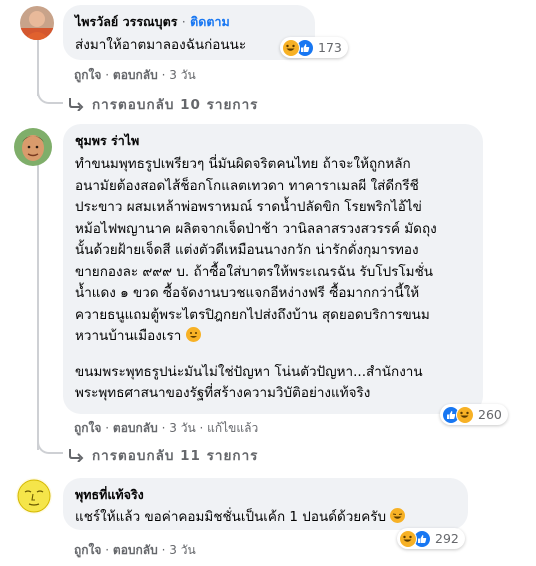 The width and height of the screenshot is (536, 566). What do you see at coordinates (447, 538) in the screenshot?
I see `reaction-count: 292` at bounding box center [447, 538].